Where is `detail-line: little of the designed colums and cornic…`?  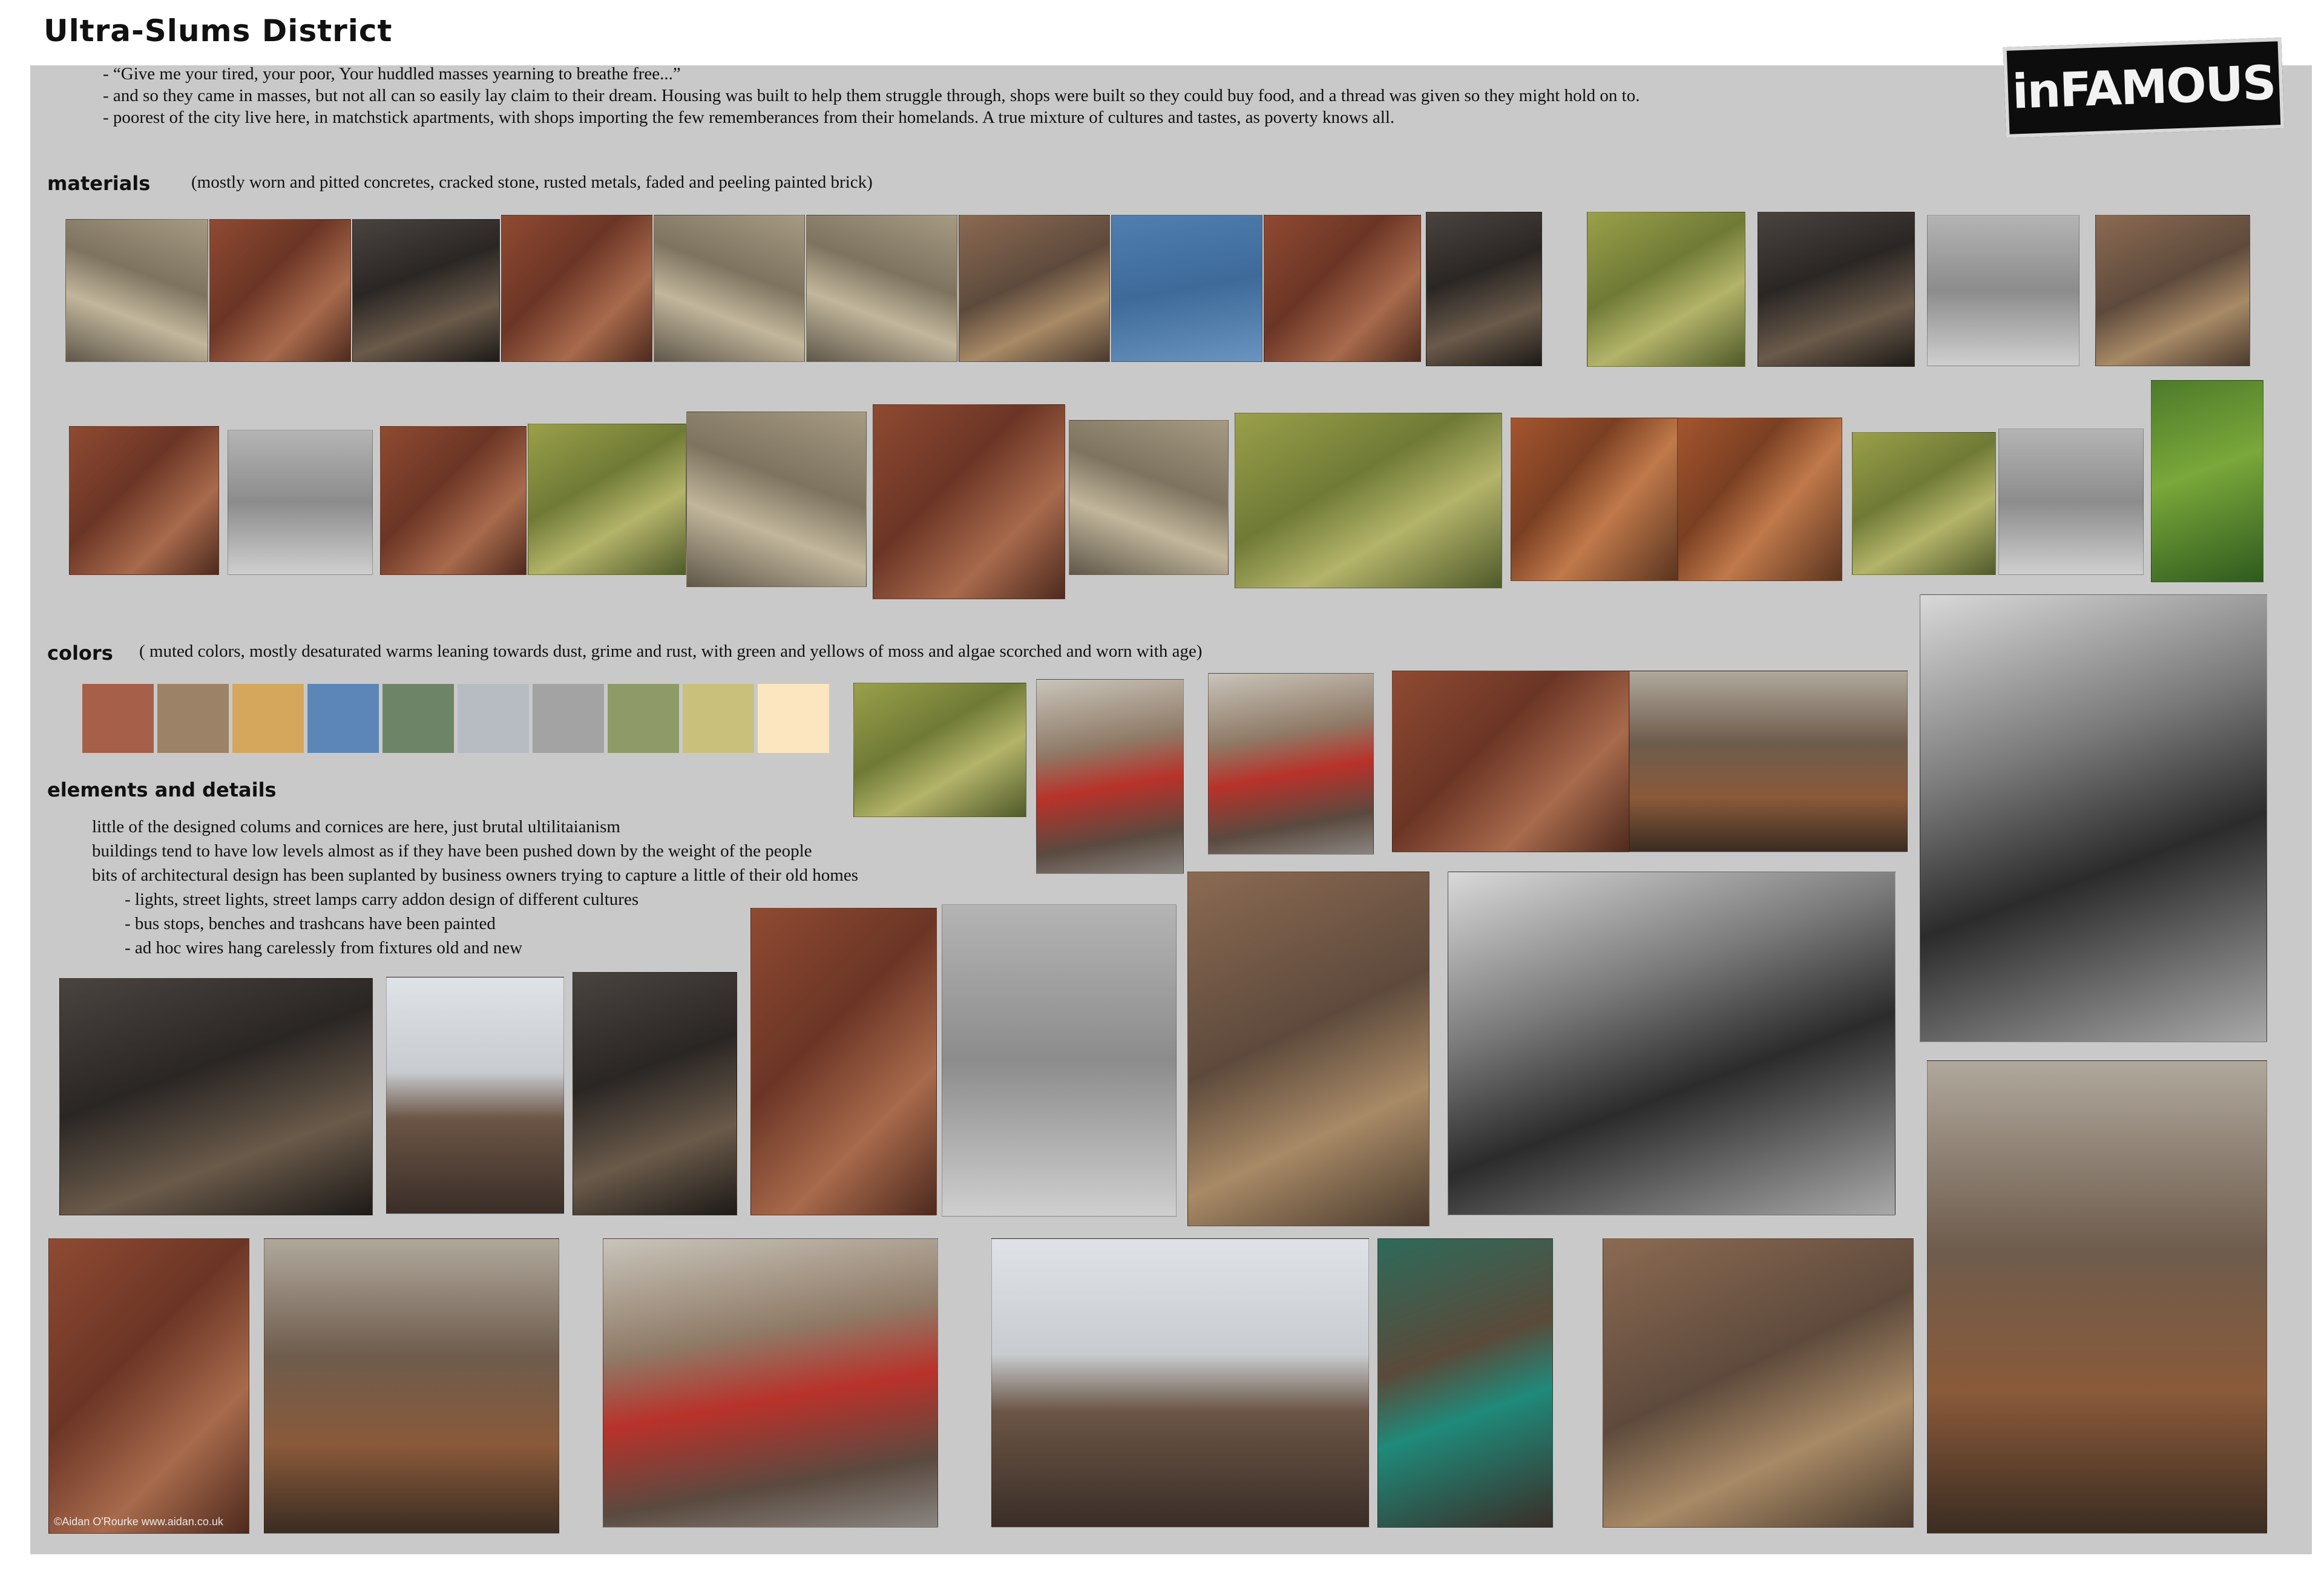
detail-line: little of the designed colums and cornic… is located at coordinates (356, 826).